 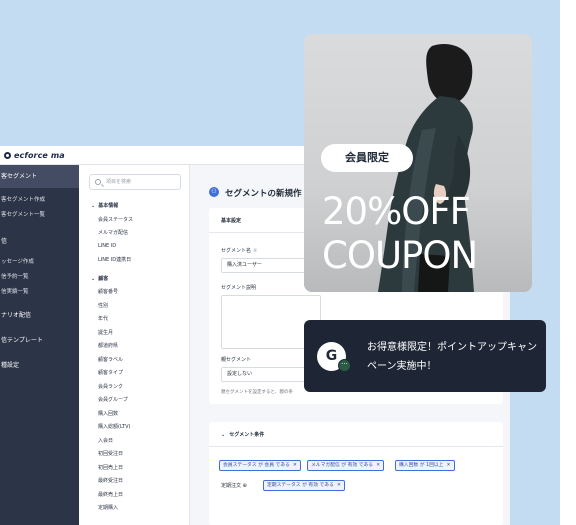 I want to click on search-placeholder: 項目を検索, so click(x=119, y=182).